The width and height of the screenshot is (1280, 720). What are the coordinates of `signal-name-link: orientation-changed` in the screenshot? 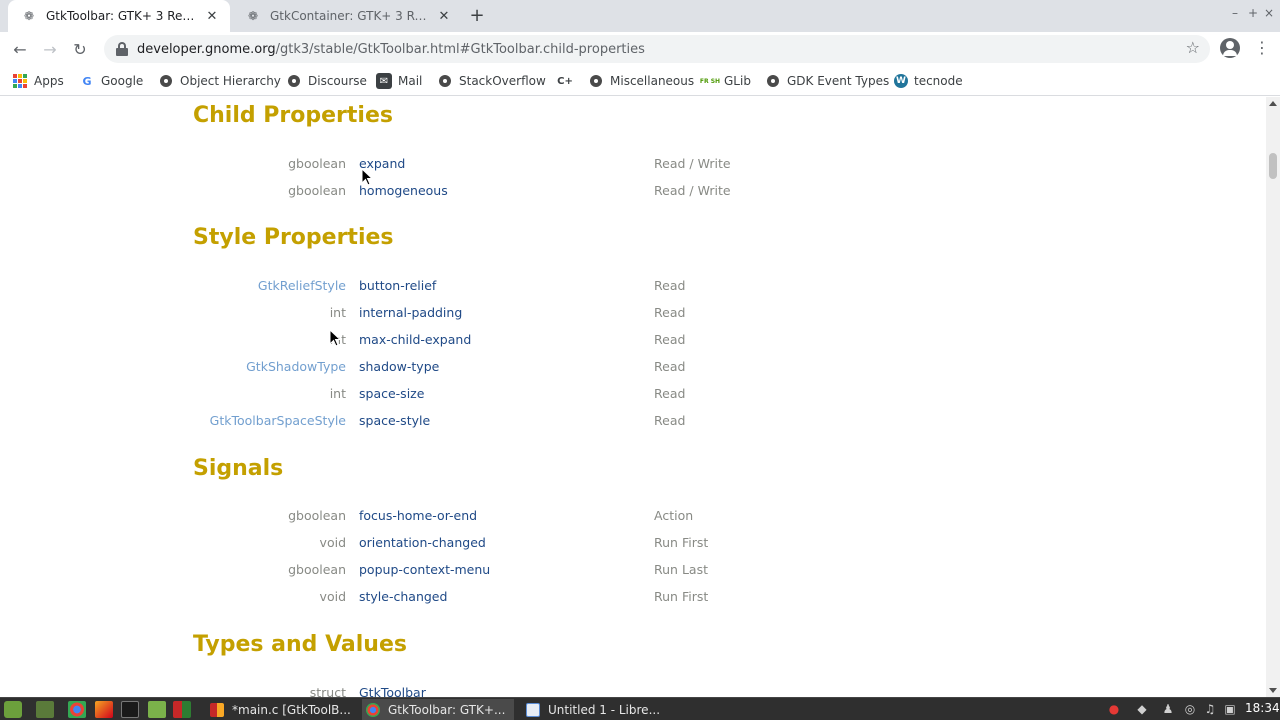 It's located at (422, 542).